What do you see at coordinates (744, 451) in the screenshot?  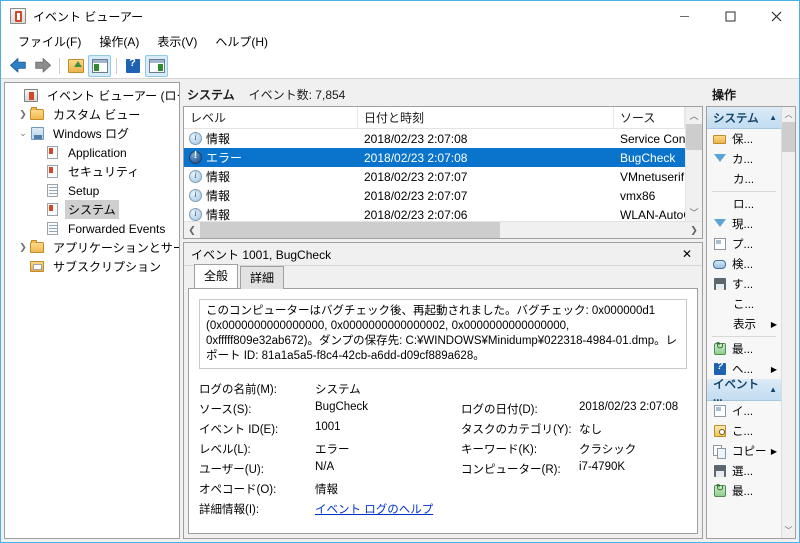 I see `action-copy: コピー ▶` at bounding box center [744, 451].